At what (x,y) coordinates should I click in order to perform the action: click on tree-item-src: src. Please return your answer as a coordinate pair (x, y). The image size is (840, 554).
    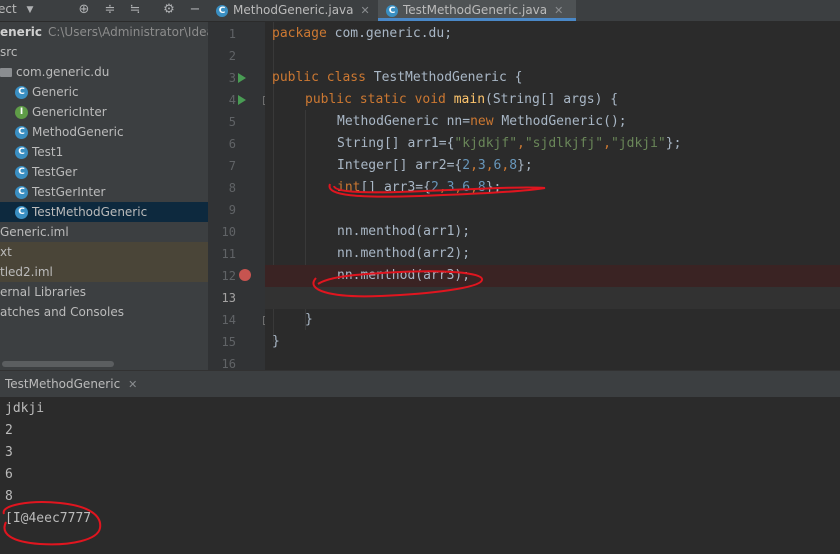
    Looking at the image, I should click on (104, 52).